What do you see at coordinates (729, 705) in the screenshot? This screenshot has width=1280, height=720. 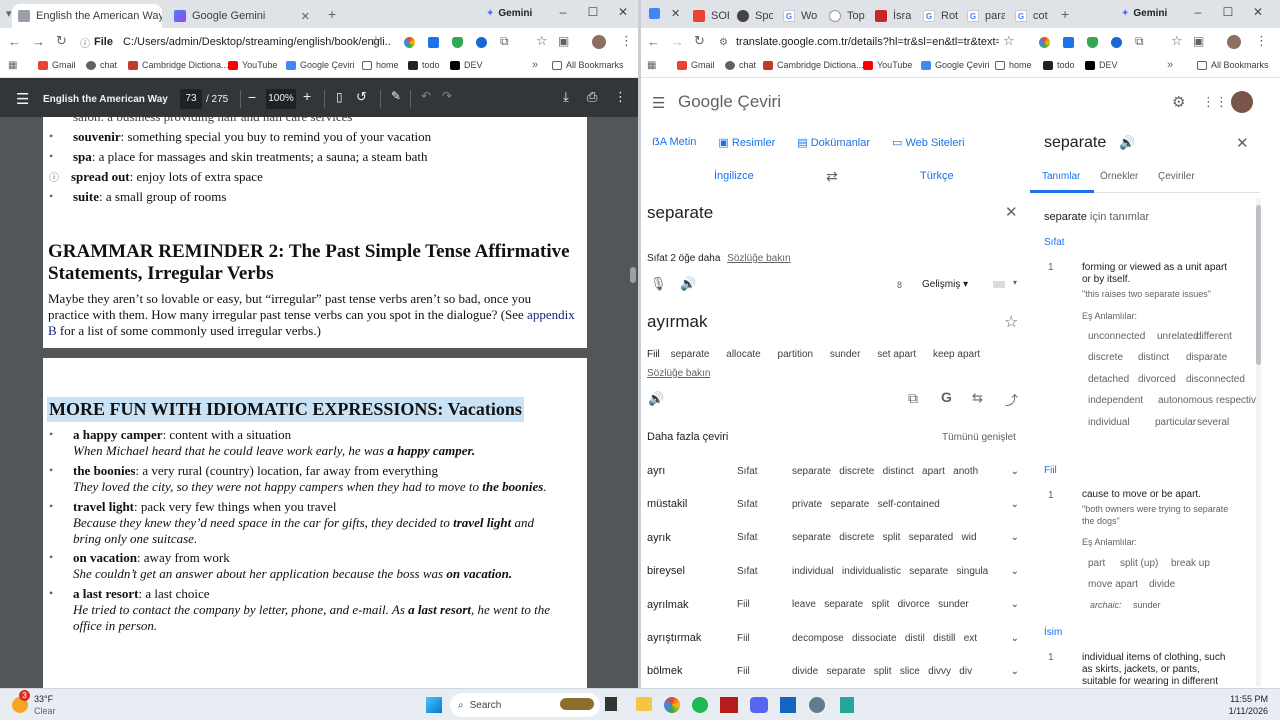 I see `app-red-icon` at bounding box center [729, 705].